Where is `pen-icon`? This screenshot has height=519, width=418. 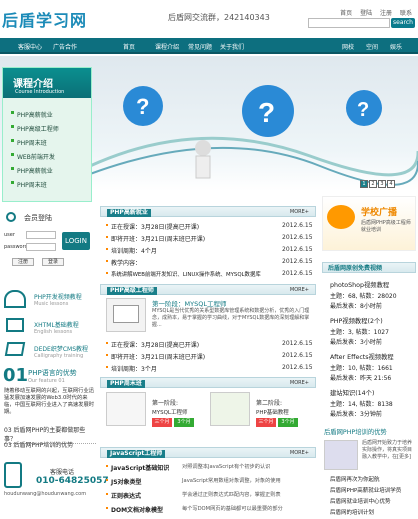
pen-icon is located at coordinates (15, 349).